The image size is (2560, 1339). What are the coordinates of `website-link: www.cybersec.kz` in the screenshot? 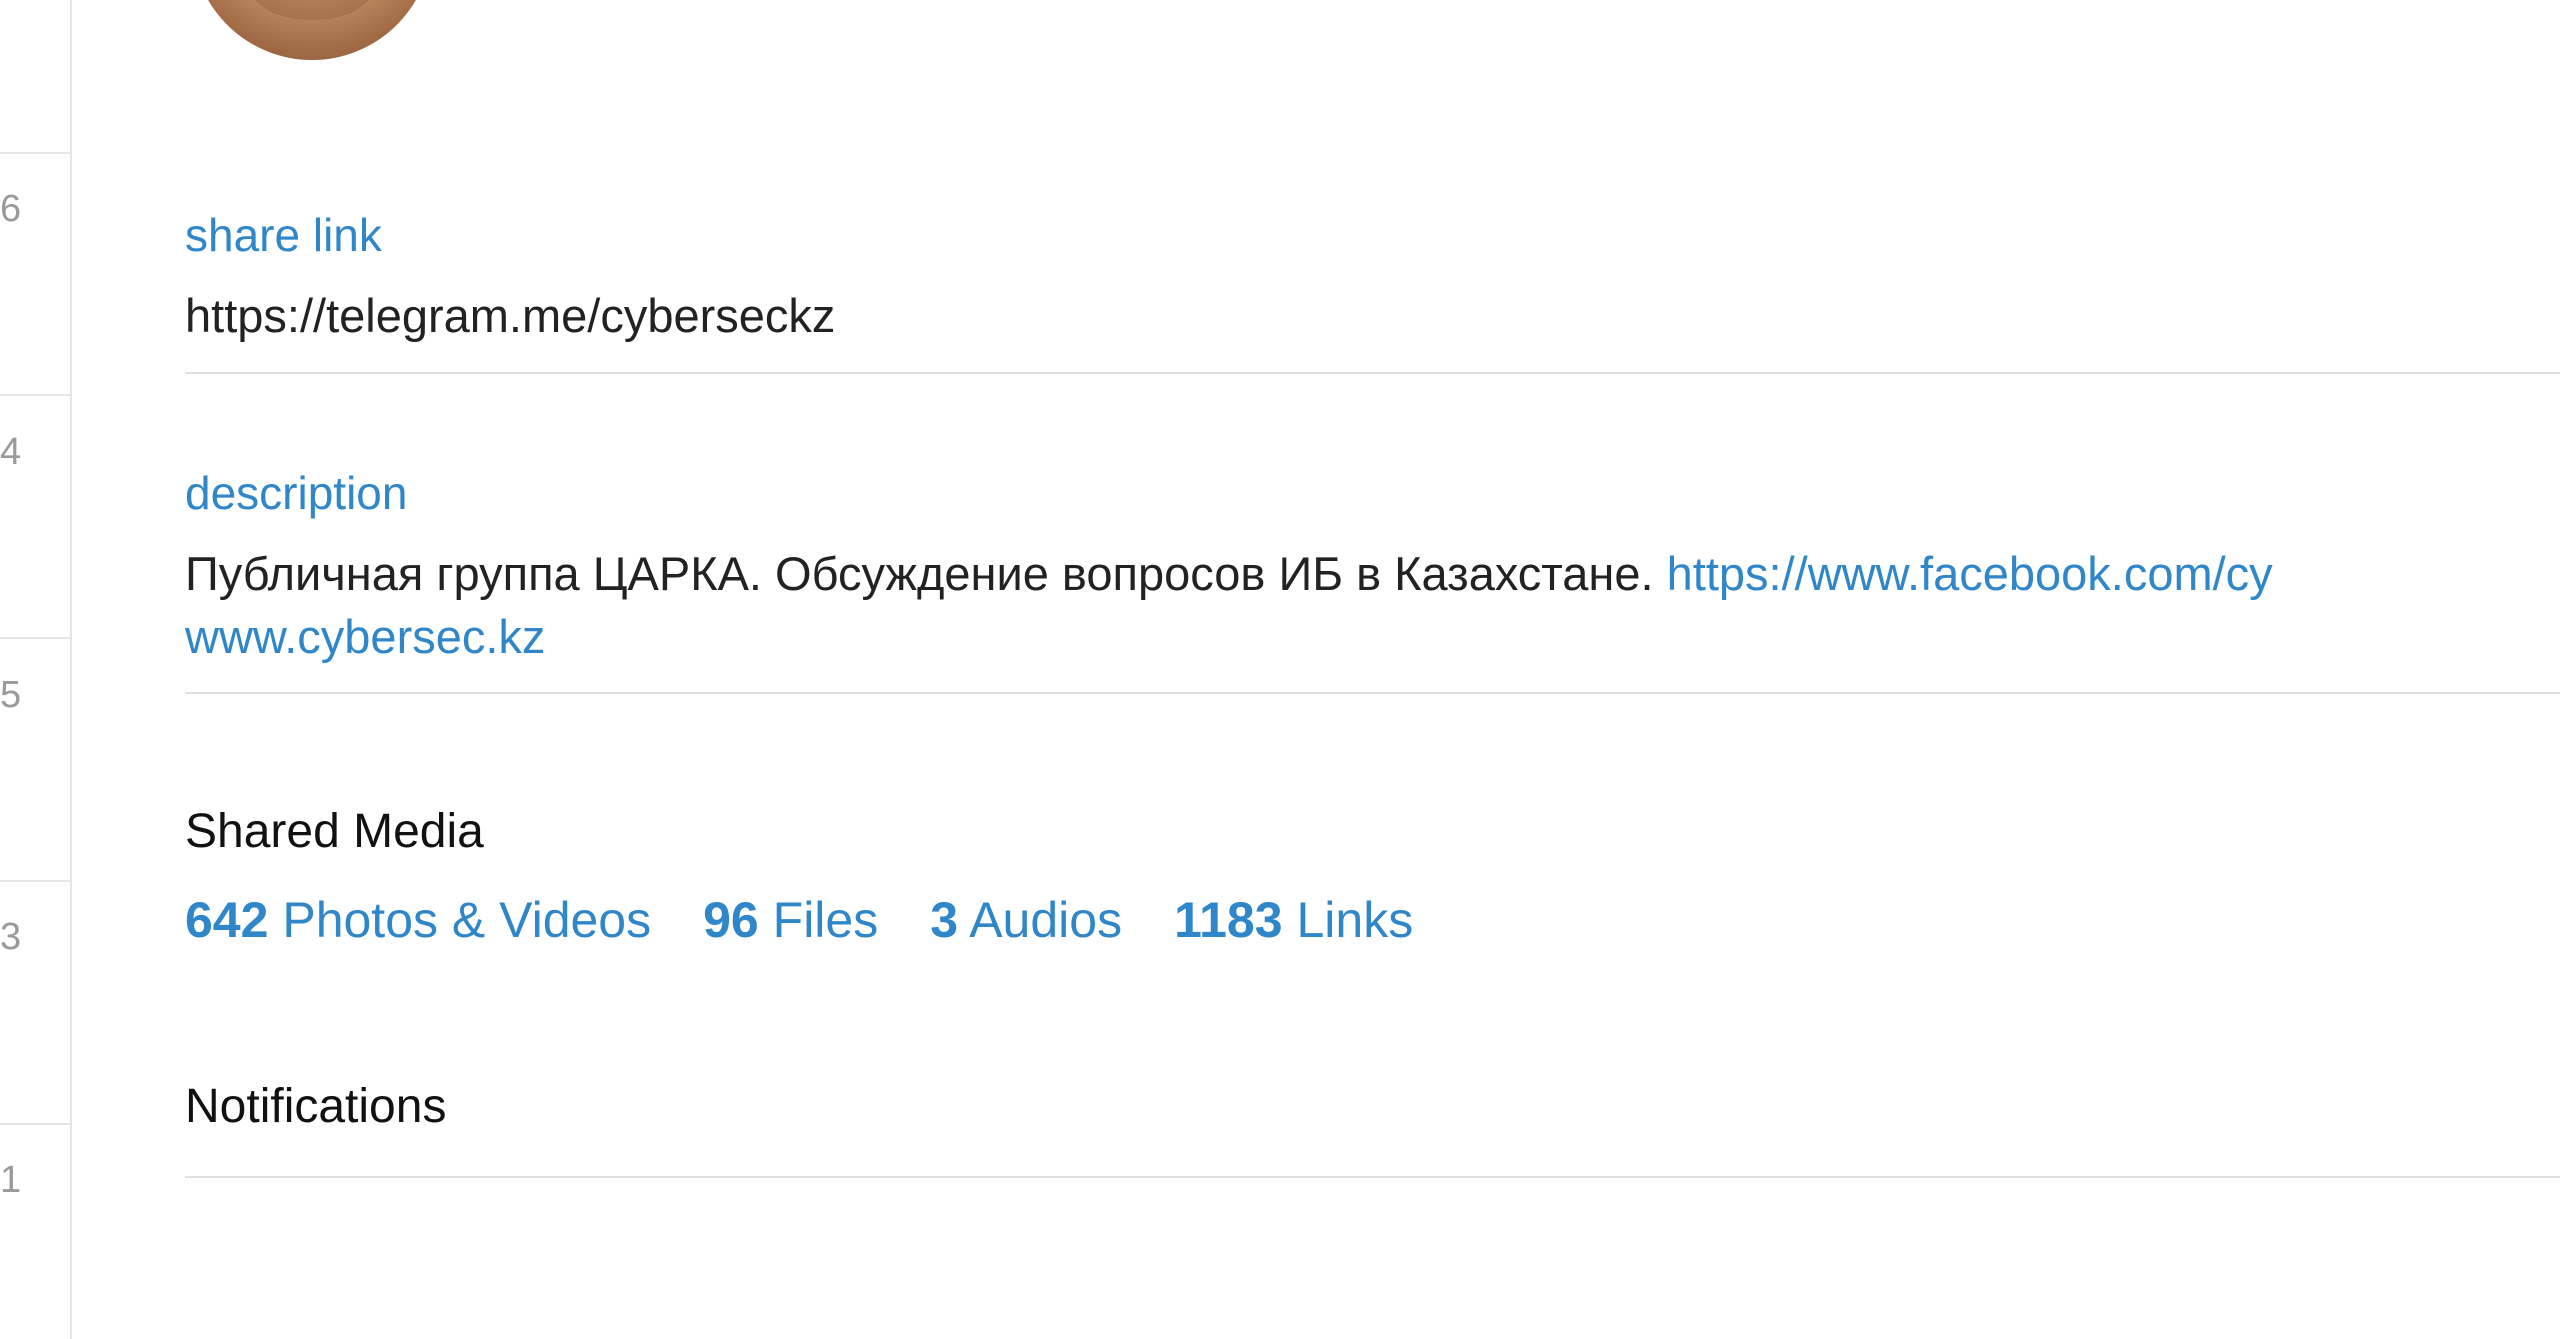 It's located at (365, 636).